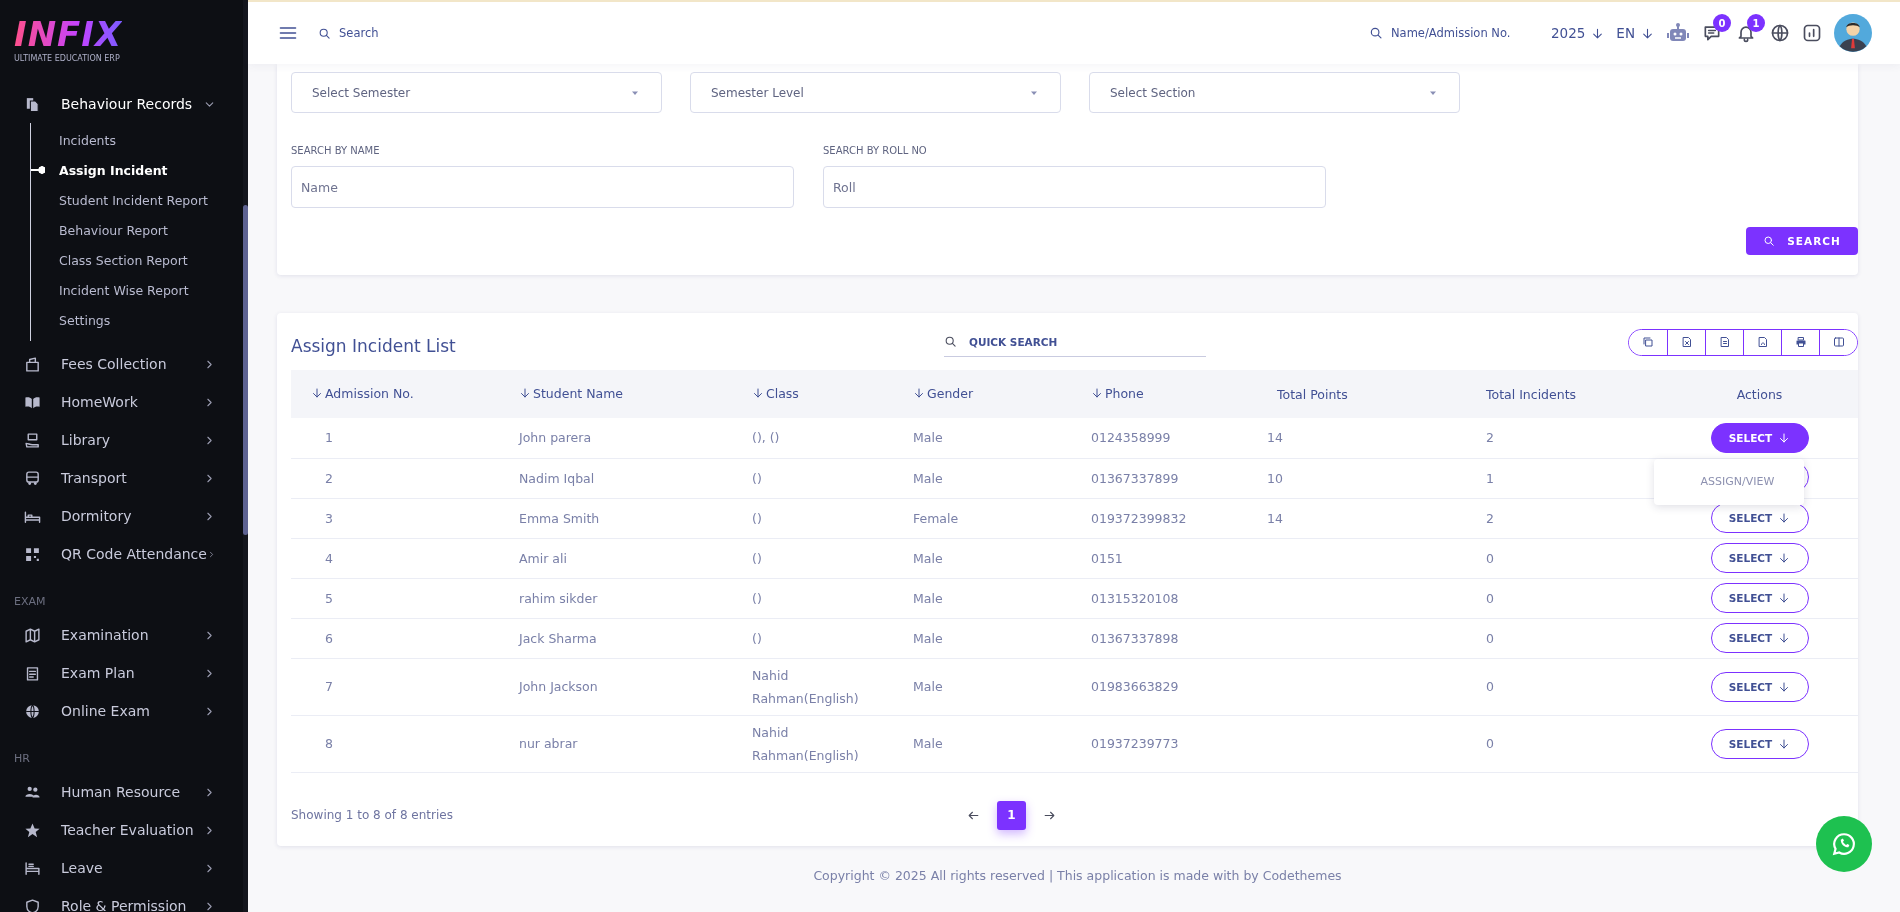  What do you see at coordinates (329, 598) in the screenshot?
I see `table-cell: 5` at bounding box center [329, 598].